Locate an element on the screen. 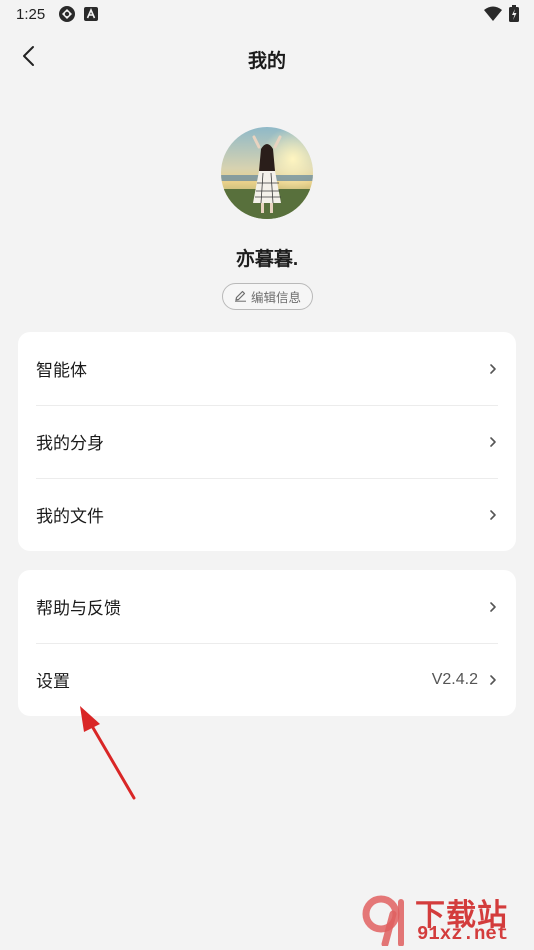  menu-card-secondary: 帮助与反馈 设置 V2.4.2 is located at coordinates (267, 643).